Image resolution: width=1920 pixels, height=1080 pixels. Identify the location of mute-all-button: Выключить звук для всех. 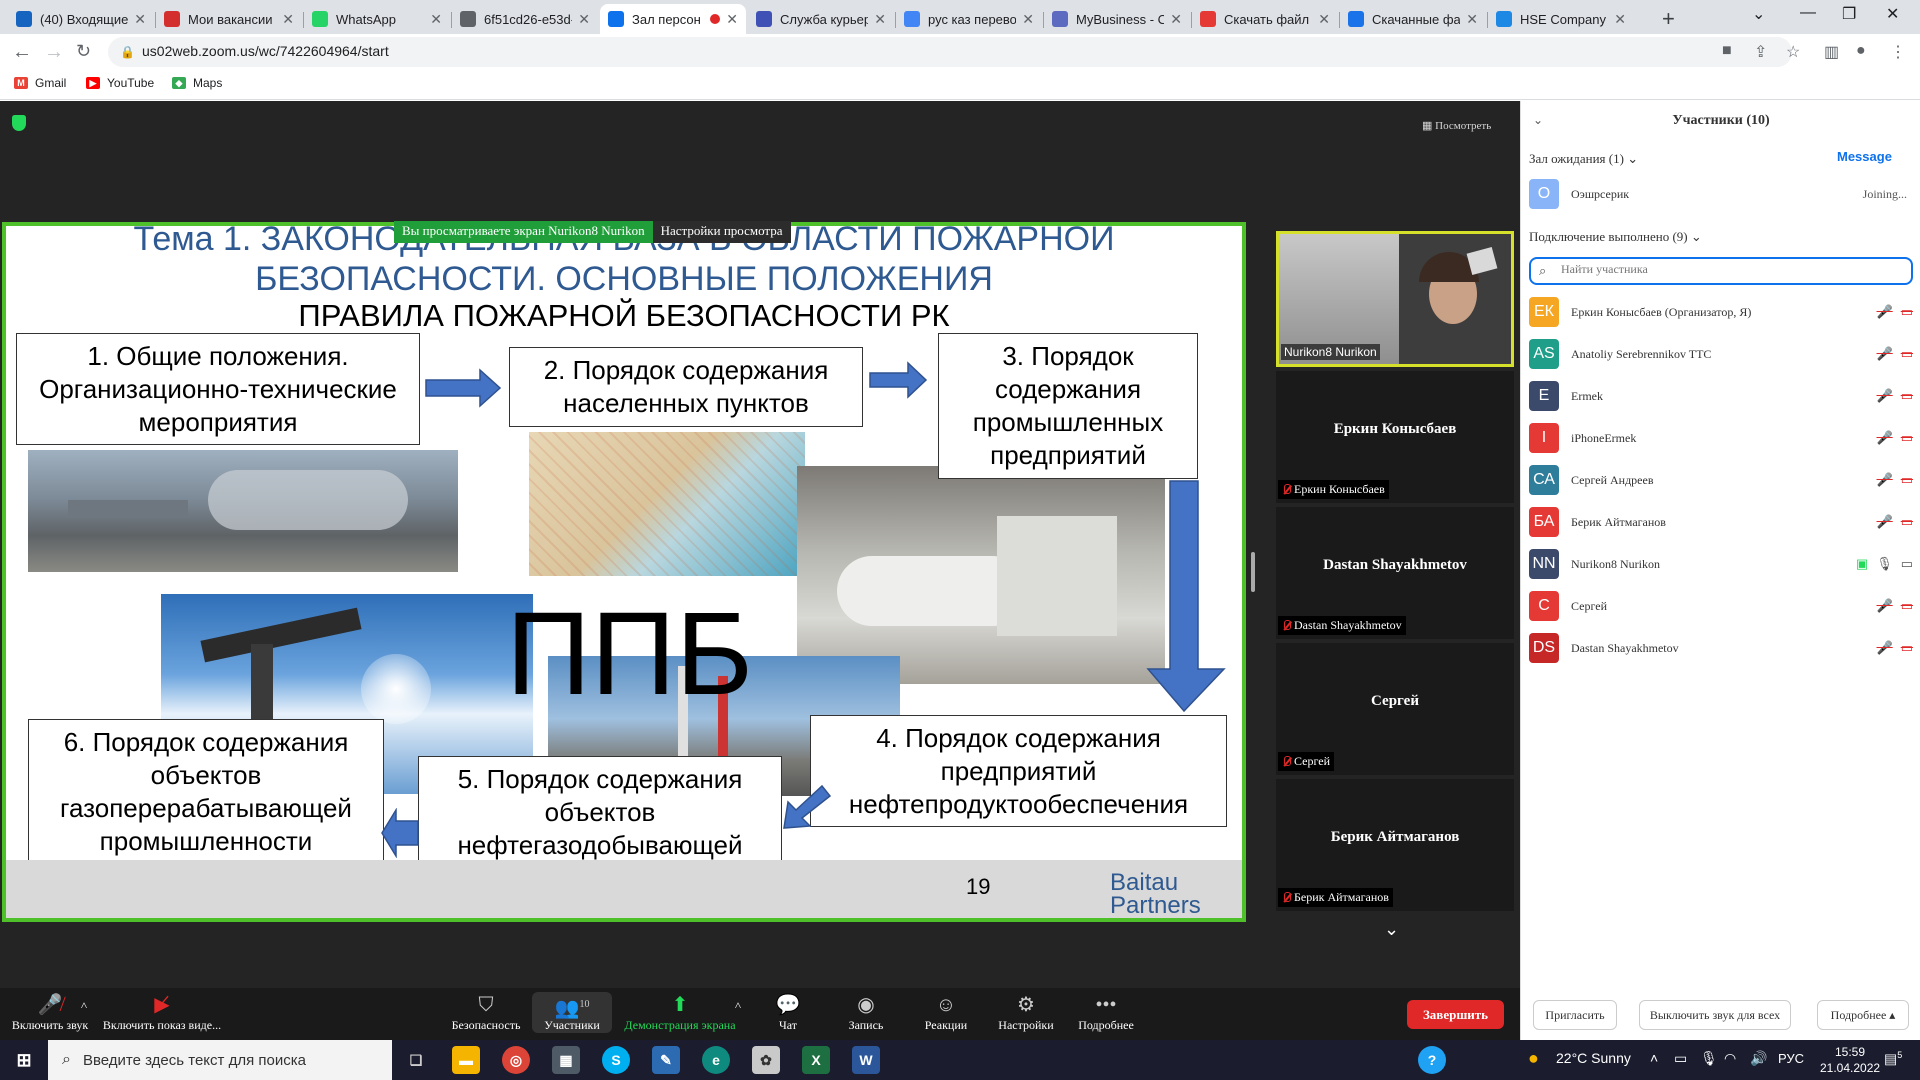
(1715, 1015).